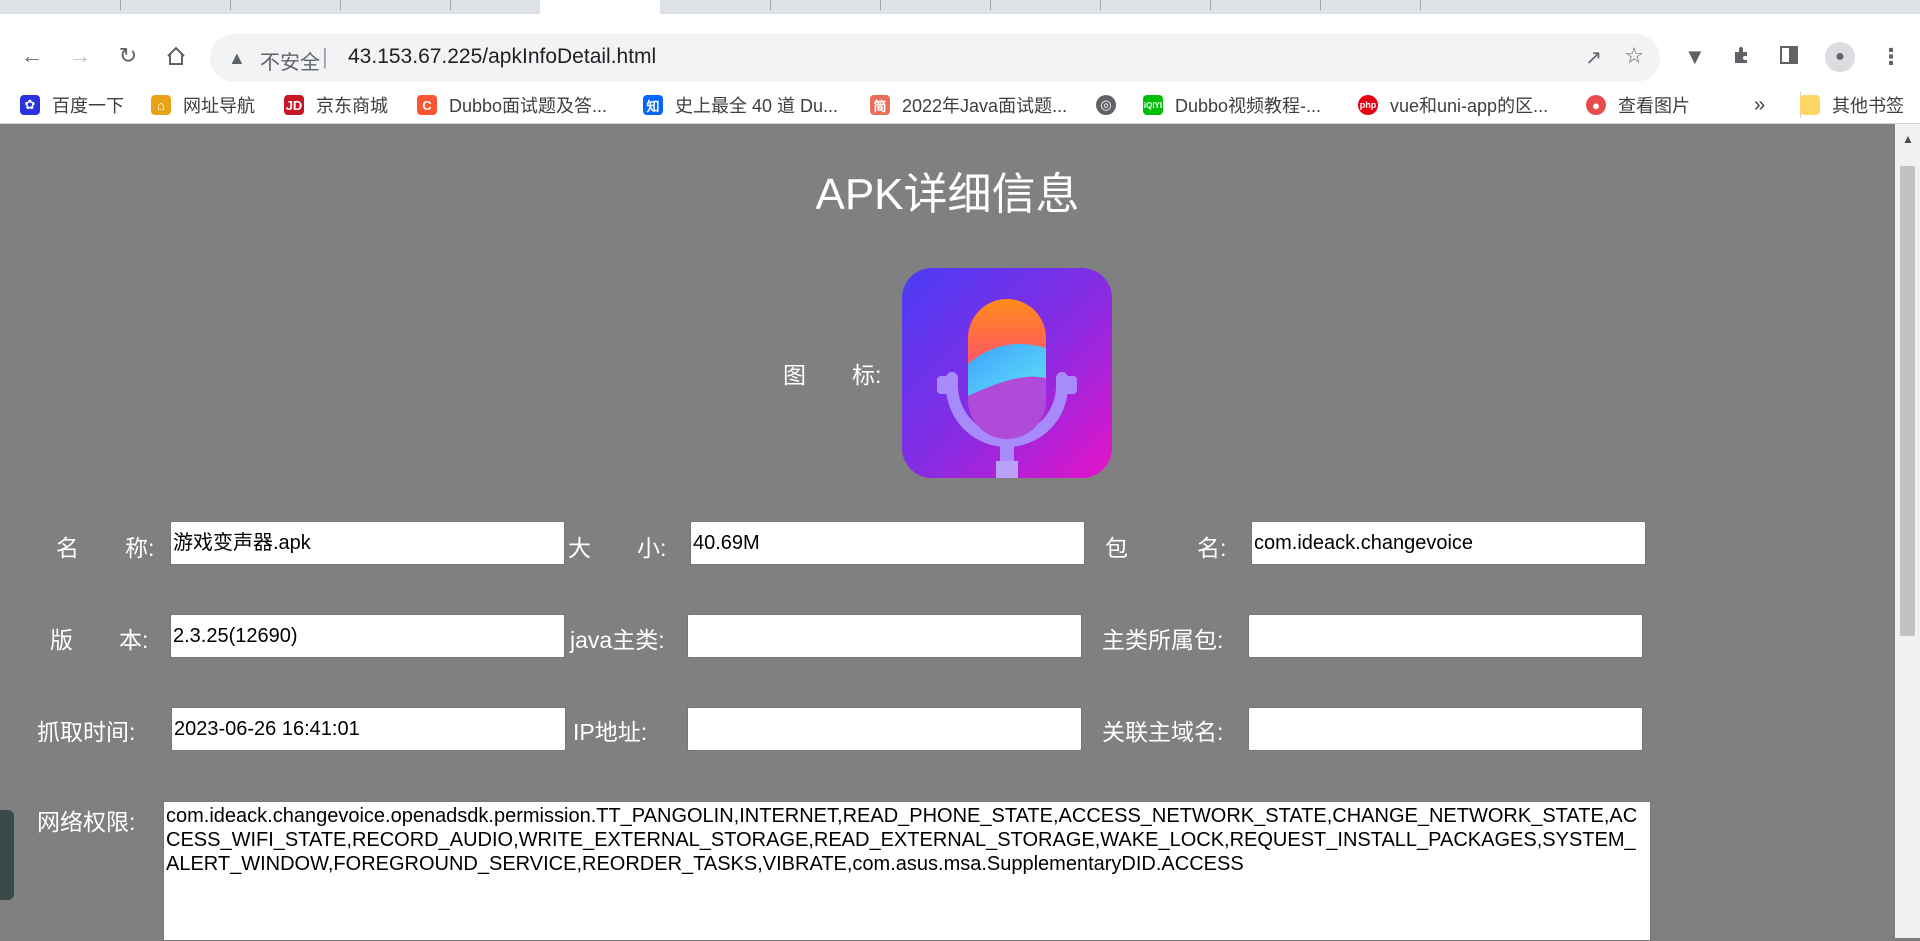  I want to click on bookmark-baidu: ✿ 百度一下, so click(72, 105).